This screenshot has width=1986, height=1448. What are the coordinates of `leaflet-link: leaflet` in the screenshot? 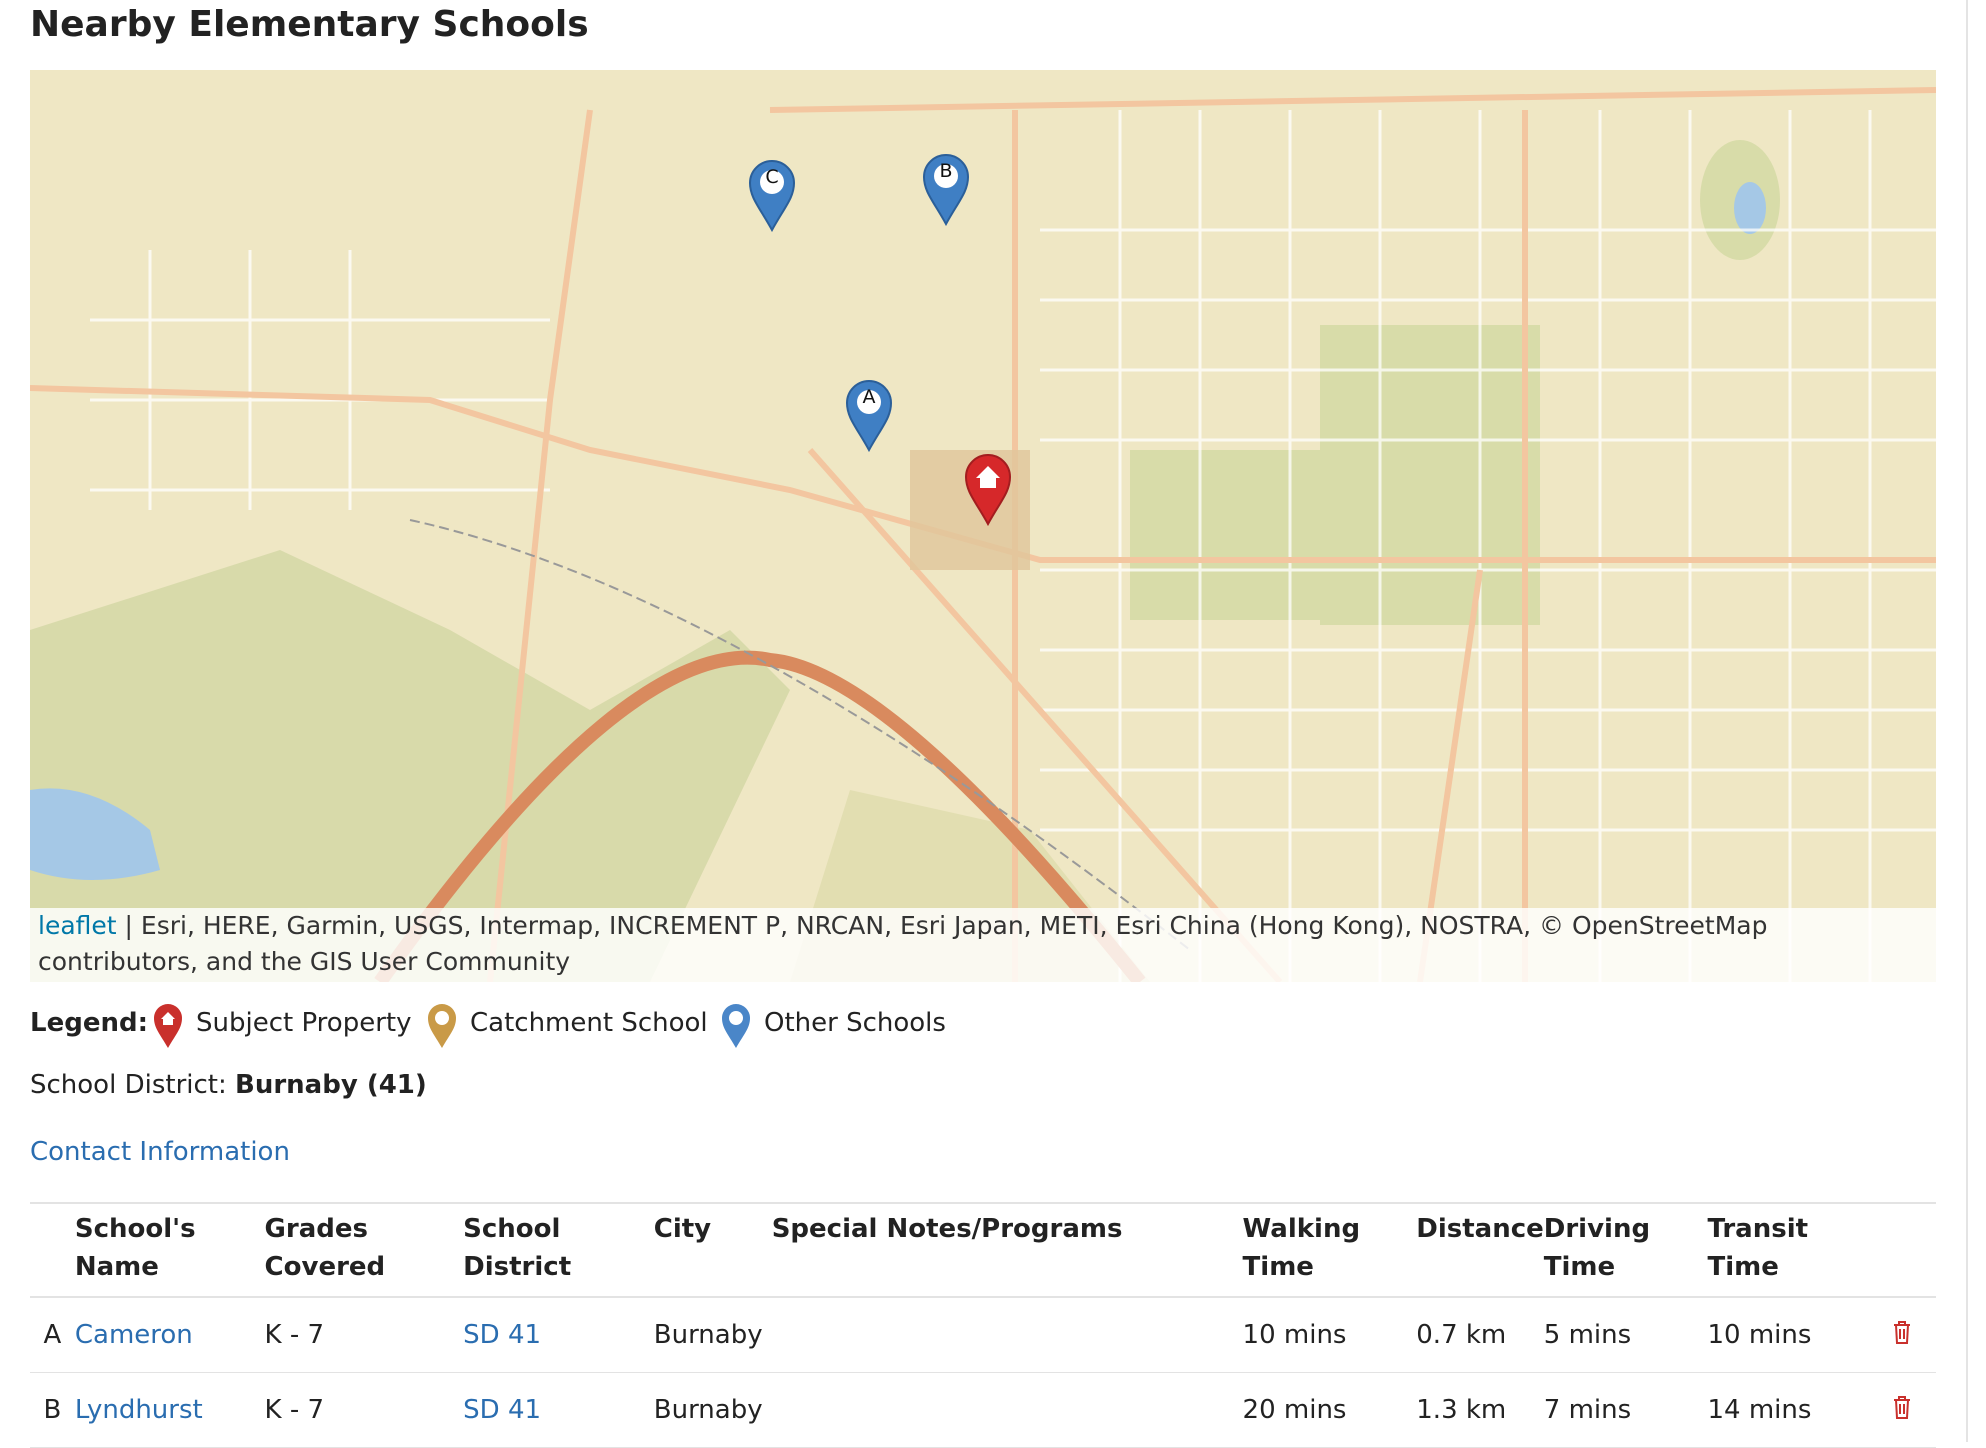 It's located at (77, 925).